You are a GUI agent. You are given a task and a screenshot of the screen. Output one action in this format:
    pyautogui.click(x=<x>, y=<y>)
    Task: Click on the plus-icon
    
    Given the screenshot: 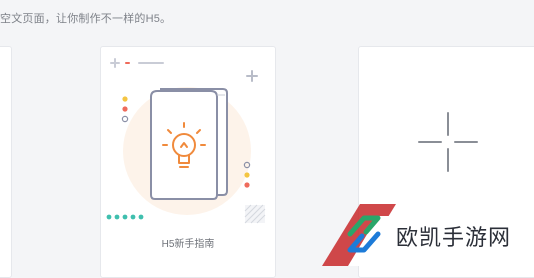 What is the action you would take?
    pyautogui.click(x=448, y=142)
    